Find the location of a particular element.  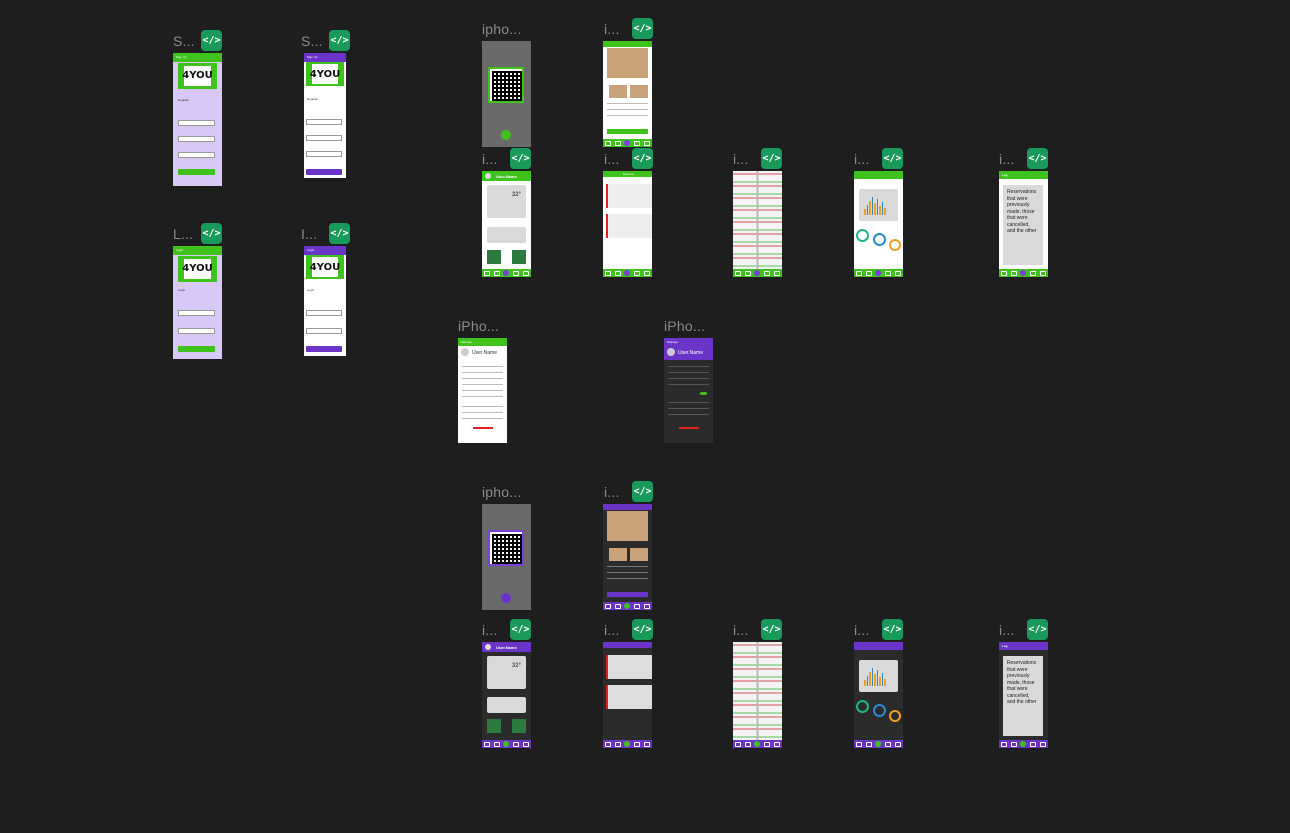

toggle-switch is located at coordinates (703, 393).